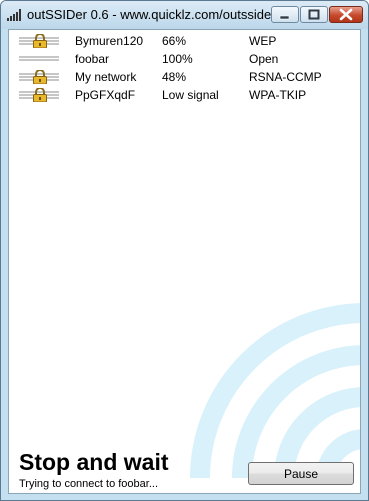  I want to click on network-name: My network, so click(106, 77).